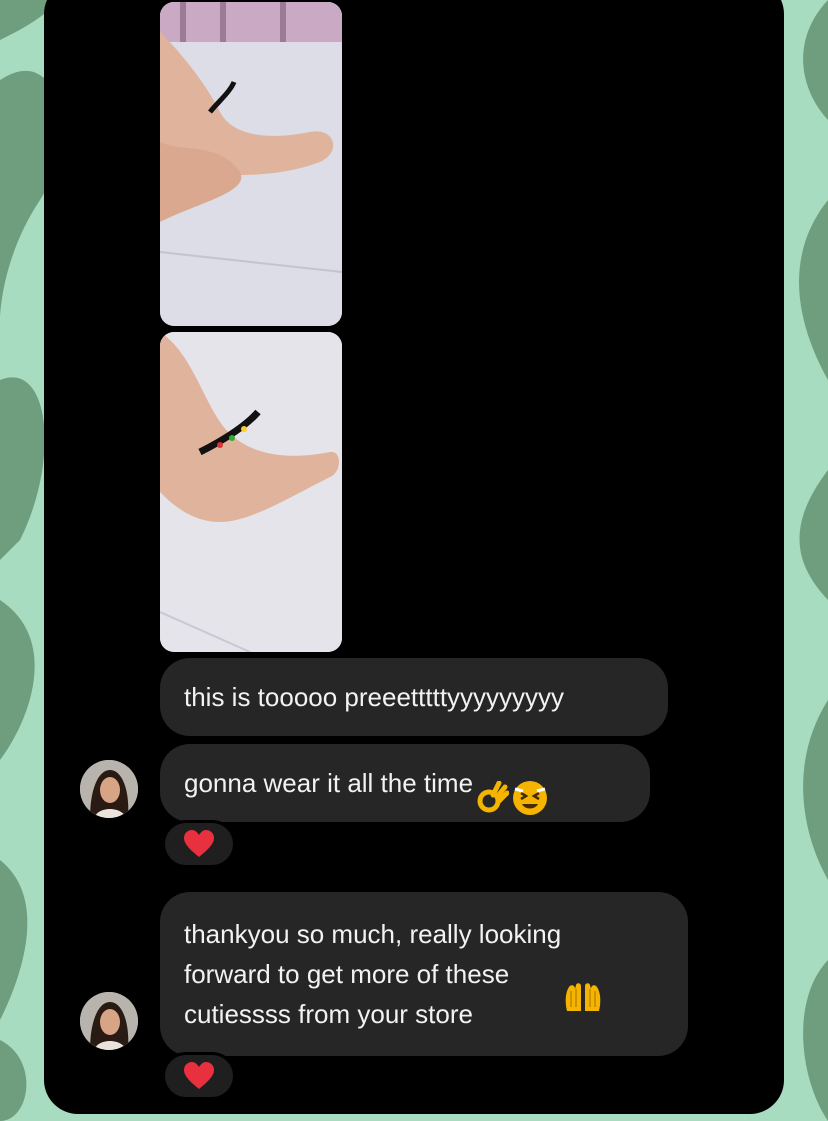 This screenshot has width=828, height=1121. Describe the element at coordinates (329, 783) in the screenshot. I see `message-text: gonna wear it all the time` at that location.